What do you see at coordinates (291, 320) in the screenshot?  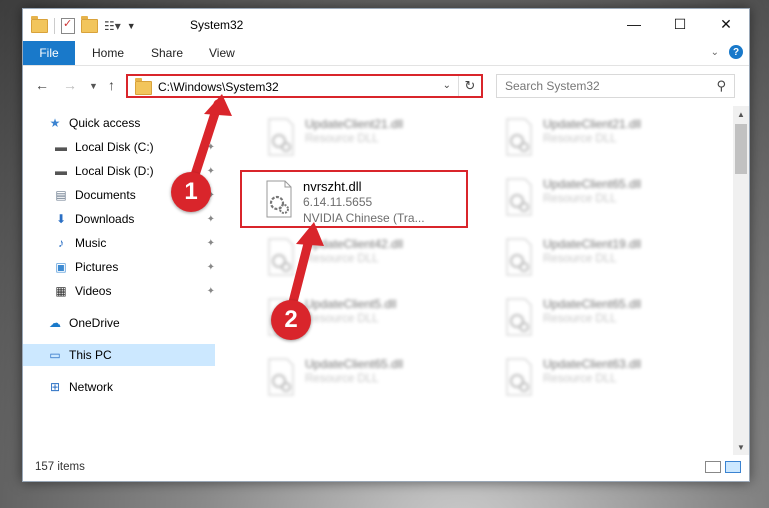 I see `step-badge-2: 2` at bounding box center [291, 320].